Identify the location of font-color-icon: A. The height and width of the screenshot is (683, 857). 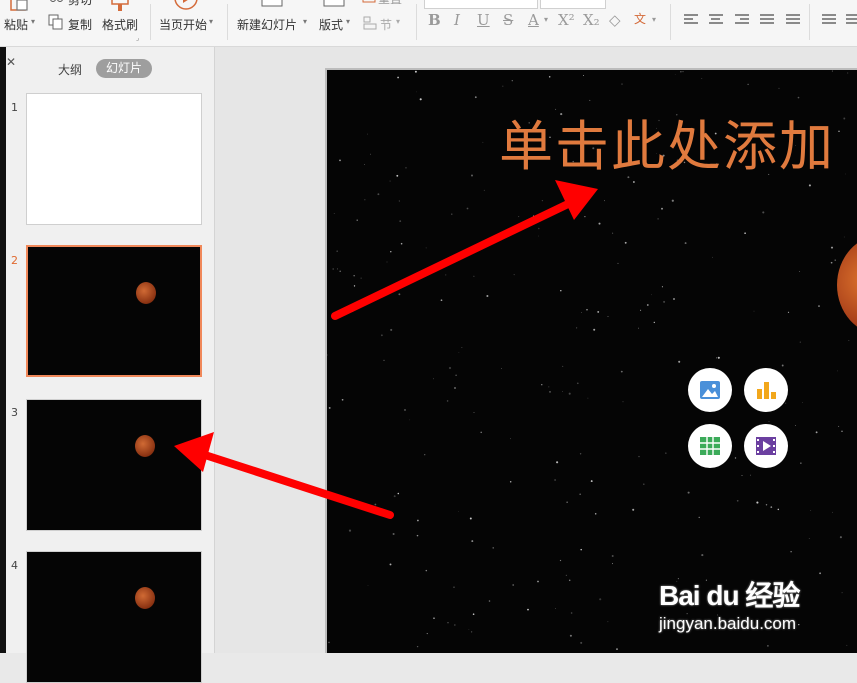
(533, 20).